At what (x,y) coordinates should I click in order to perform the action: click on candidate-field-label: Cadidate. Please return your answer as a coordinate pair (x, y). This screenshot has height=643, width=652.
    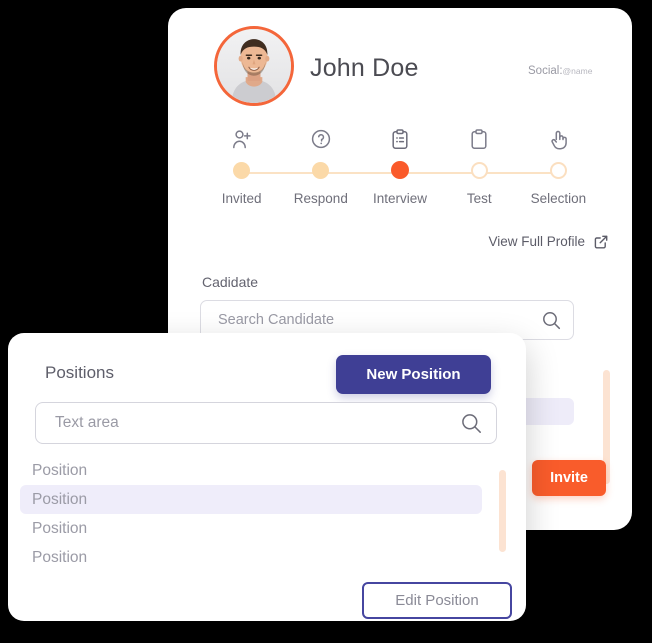
    Looking at the image, I should click on (230, 282).